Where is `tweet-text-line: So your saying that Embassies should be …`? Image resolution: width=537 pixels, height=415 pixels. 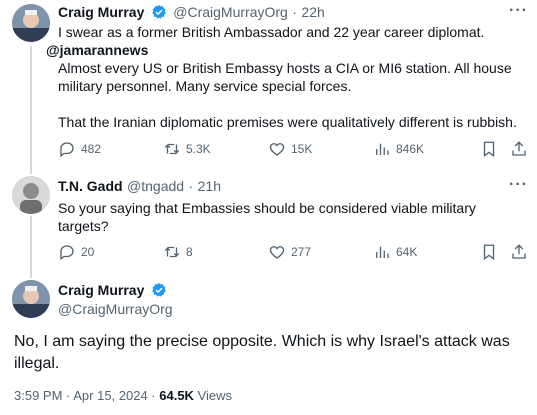 tweet-text-line: So your saying that Embassies should be … is located at coordinates (267, 208).